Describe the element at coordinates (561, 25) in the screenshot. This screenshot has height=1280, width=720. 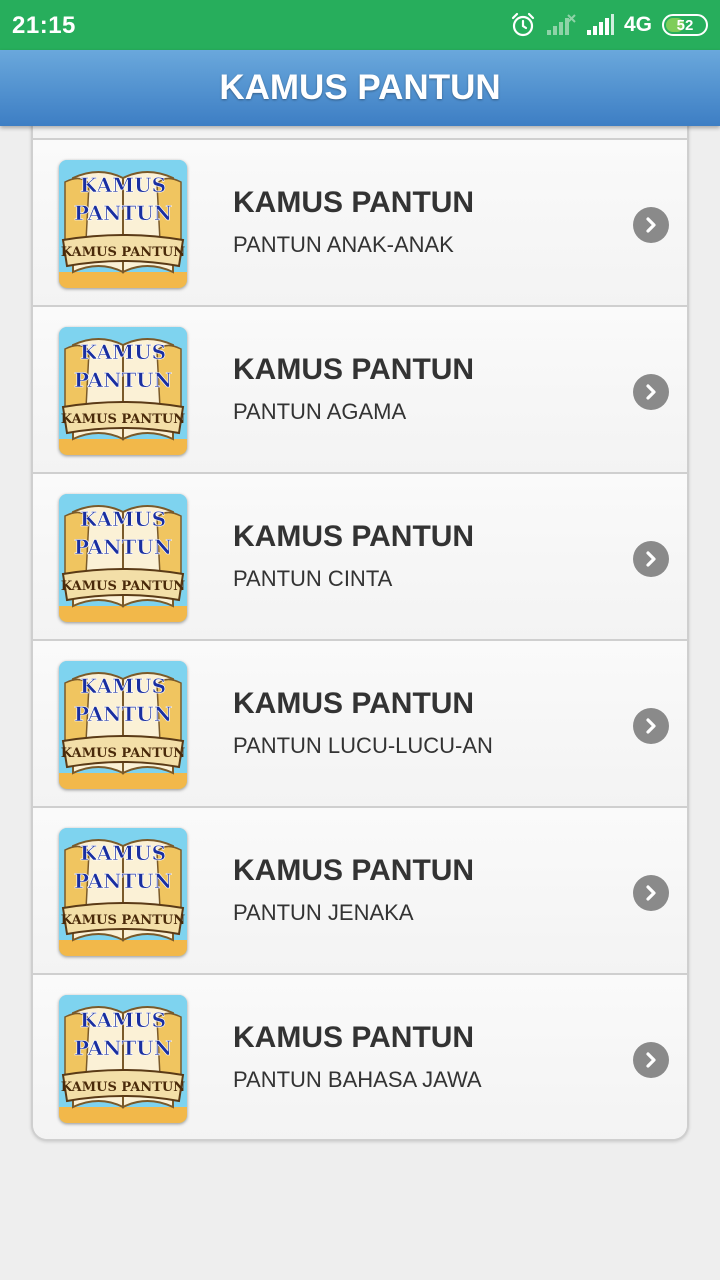
I see `signal-no-service-icon` at that location.